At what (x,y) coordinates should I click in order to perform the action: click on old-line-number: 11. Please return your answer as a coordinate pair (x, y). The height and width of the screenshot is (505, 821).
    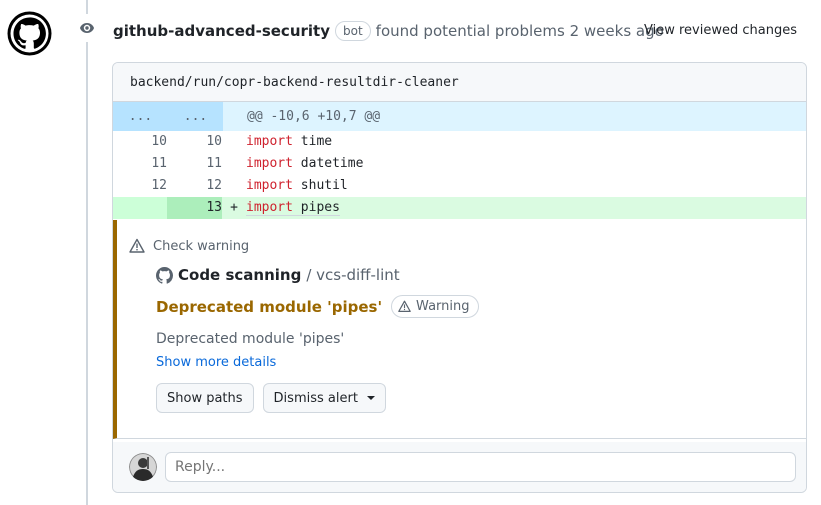
    Looking at the image, I should click on (140, 164).